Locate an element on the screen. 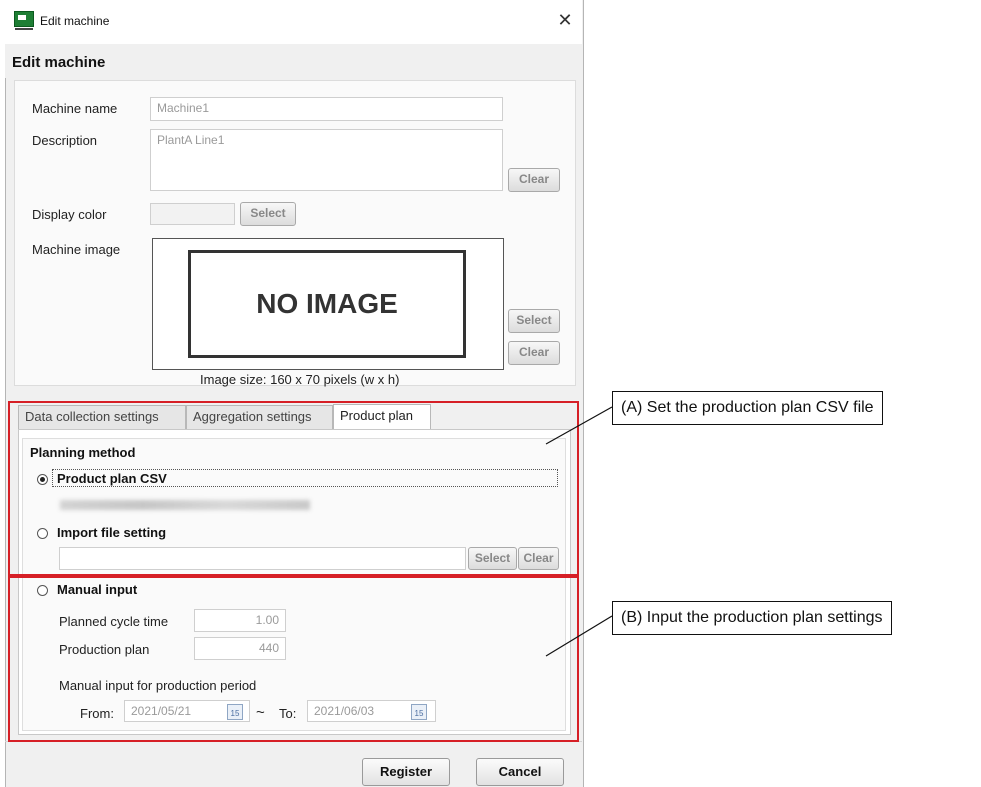  page-title: Edit machine is located at coordinates (59, 62).